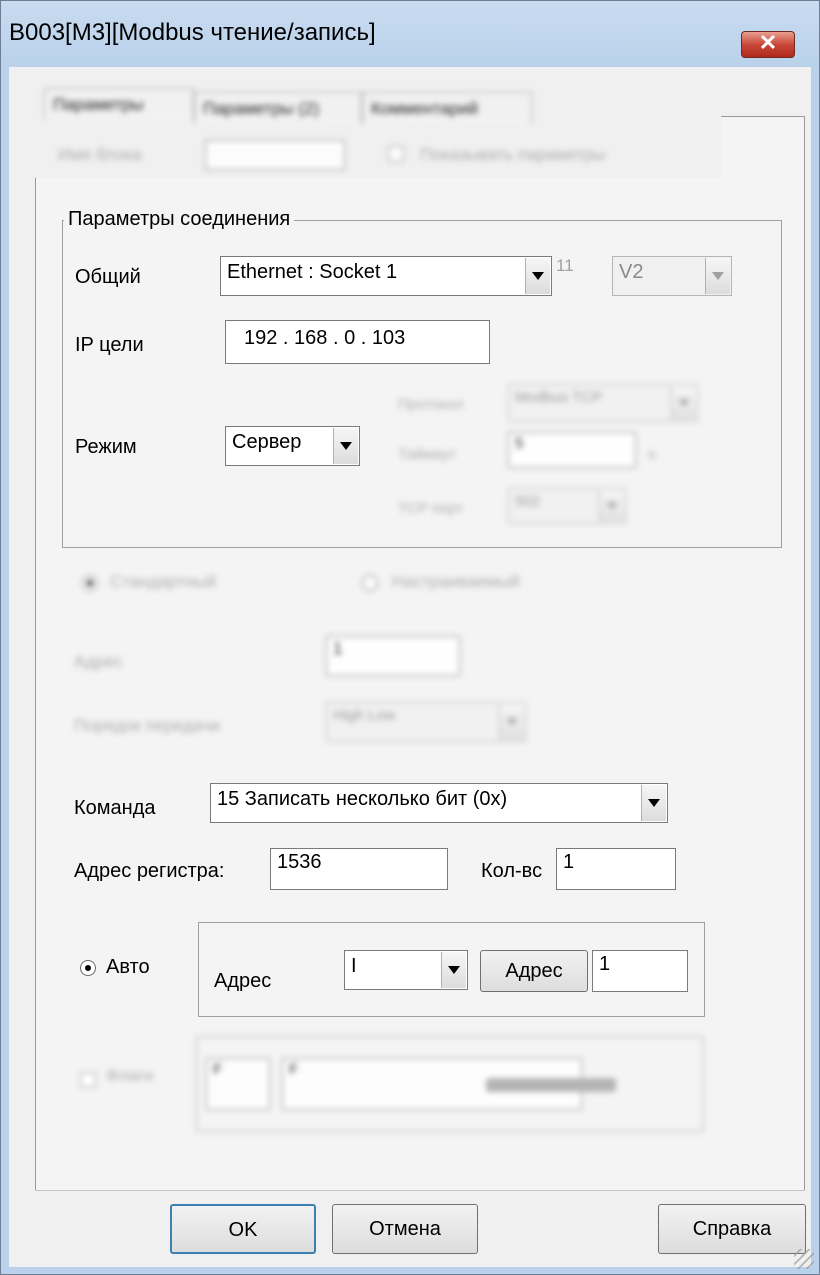 Image resolution: width=820 pixels, height=1275 pixels. I want to click on auto-address-input: 1, so click(640, 971).